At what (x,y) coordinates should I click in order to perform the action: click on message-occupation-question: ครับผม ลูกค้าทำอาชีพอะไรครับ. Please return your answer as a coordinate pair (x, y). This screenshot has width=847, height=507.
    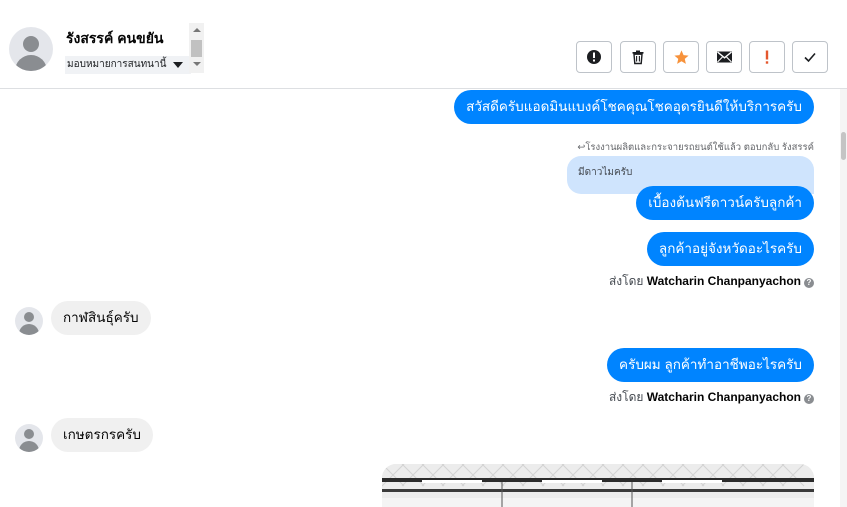
    Looking at the image, I should click on (710, 365).